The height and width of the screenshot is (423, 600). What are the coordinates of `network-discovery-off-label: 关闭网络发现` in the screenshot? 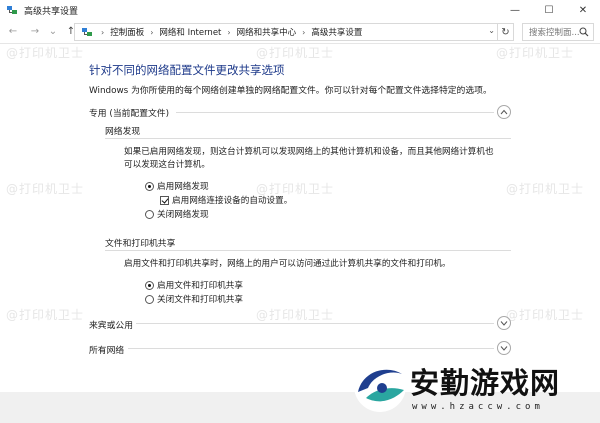 It's located at (183, 214).